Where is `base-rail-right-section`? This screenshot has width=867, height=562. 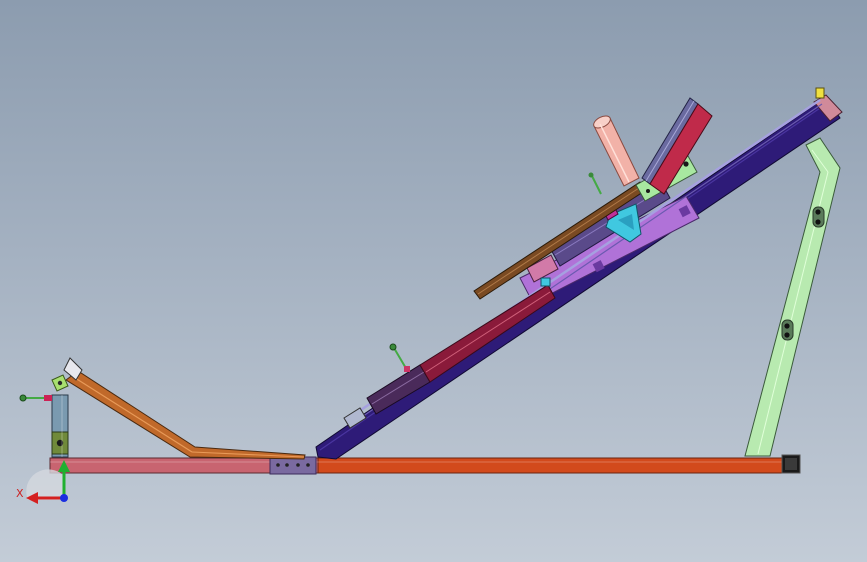 base-rail-right-section is located at coordinates (550, 465).